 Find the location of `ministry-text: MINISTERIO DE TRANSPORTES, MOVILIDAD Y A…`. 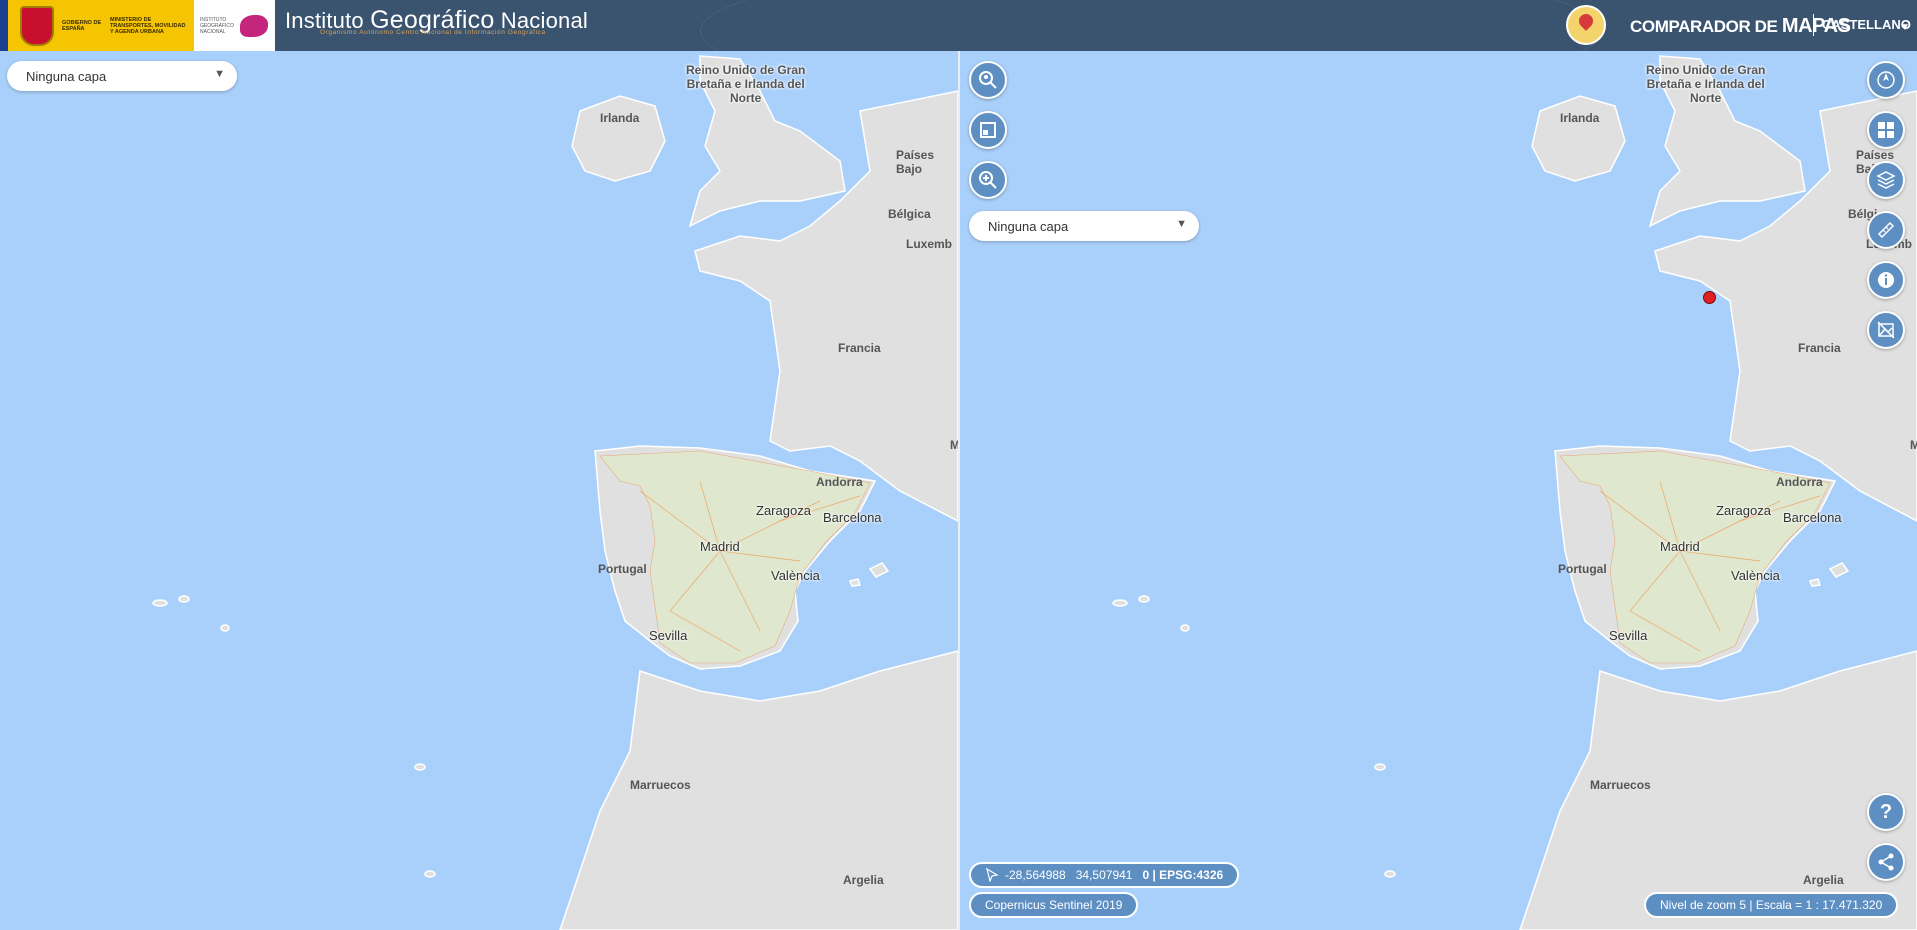

ministry-text: MINISTERIO DE TRANSPORTES, MOVILIDAD Y A… is located at coordinates (148, 25).